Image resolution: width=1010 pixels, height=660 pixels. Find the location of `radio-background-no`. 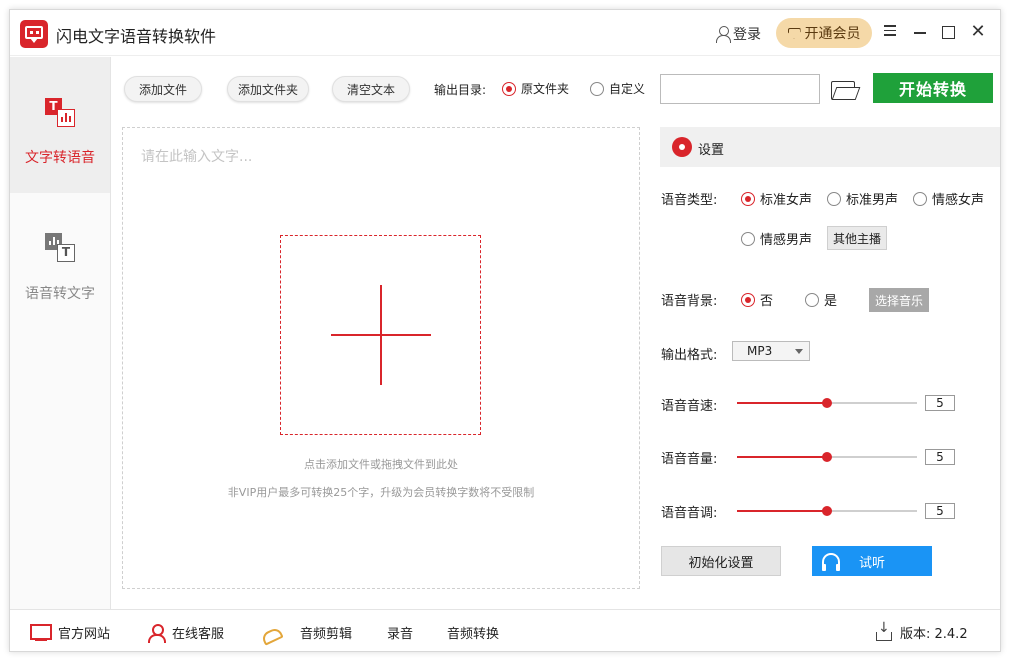

radio-background-no is located at coordinates (748, 299).